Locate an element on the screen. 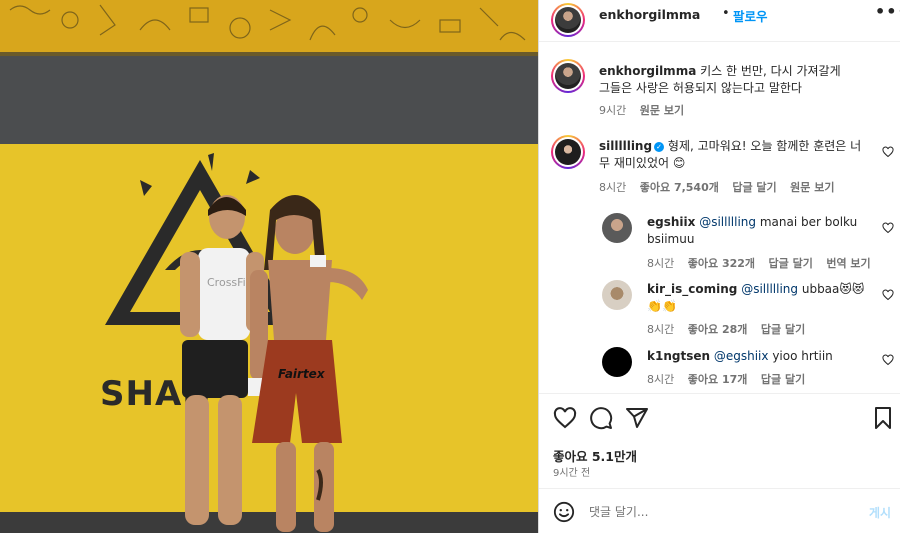  reply-author: kir_is_coming is located at coordinates (692, 289).